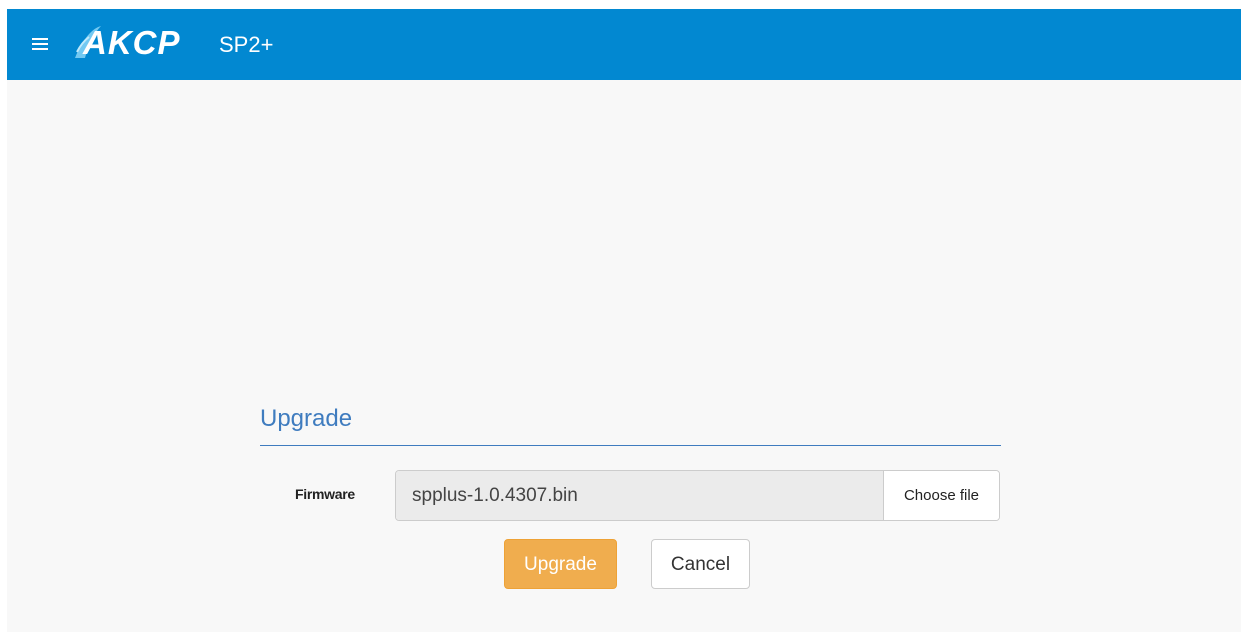 Image resolution: width=1241 pixels, height=632 pixels. Describe the element at coordinates (306, 418) in the screenshot. I see `section-title: Upgrade` at that location.